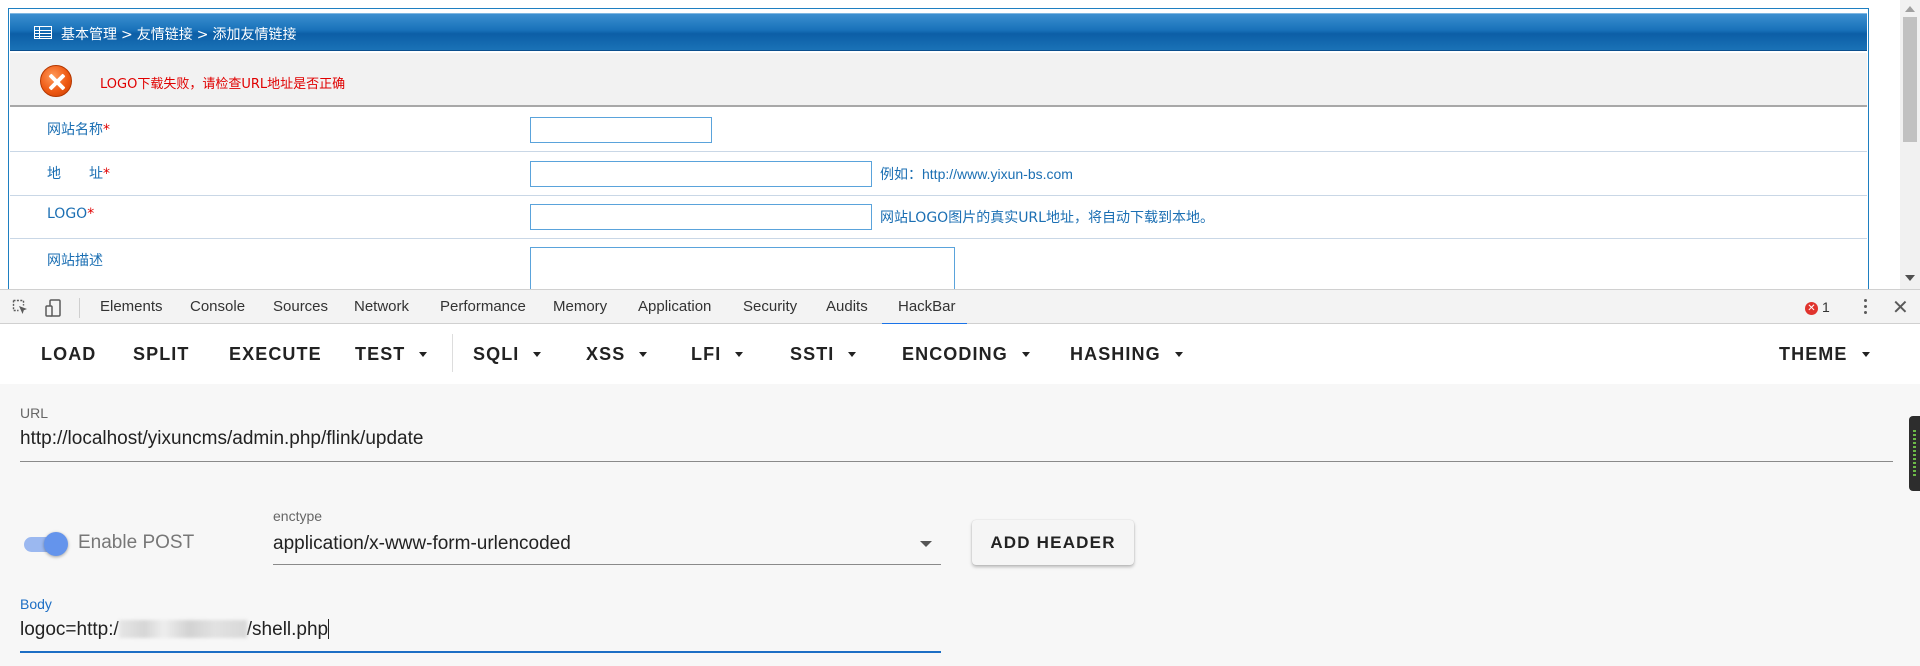 This screenshot has width=1920, height=666. I want to click on more-options-icon, so click(1865, 307).